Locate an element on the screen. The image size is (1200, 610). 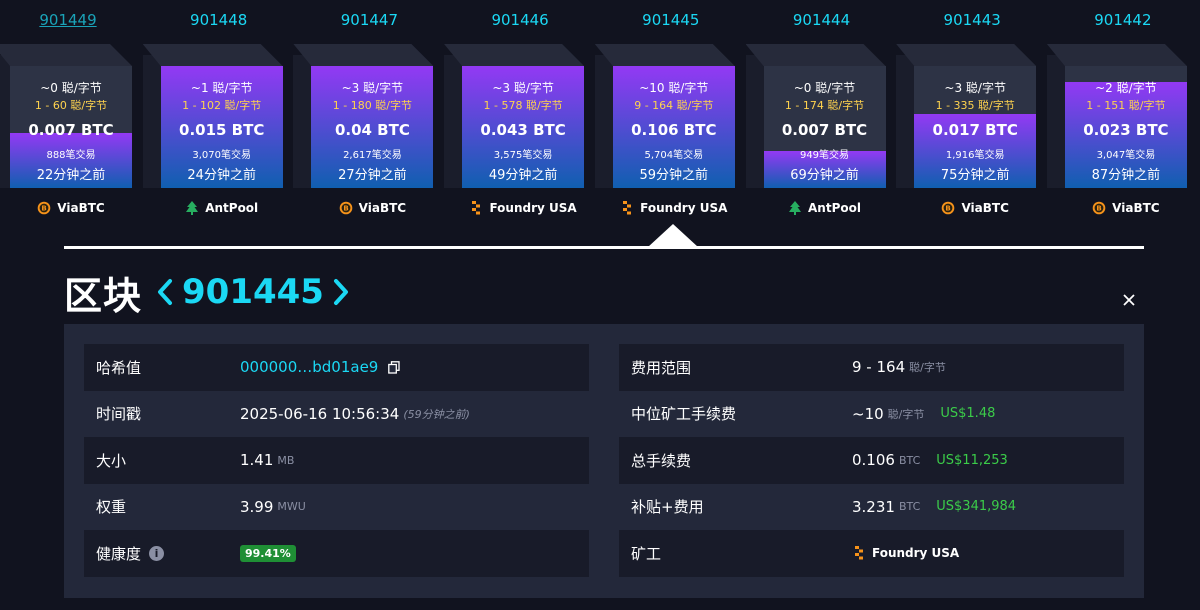
block-tx-count: 888笔交易 is located at coordinates (71, 155).